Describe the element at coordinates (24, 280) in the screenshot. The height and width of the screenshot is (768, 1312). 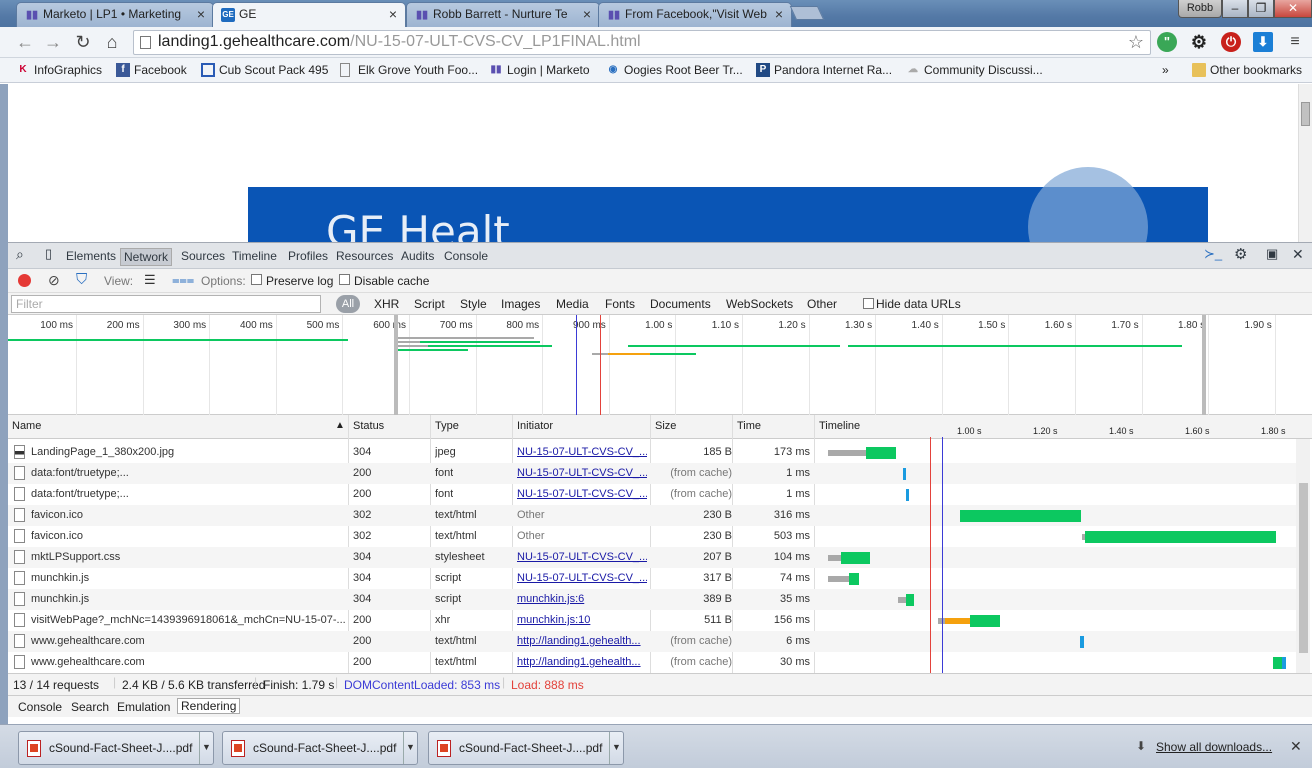
I see `record-icon` at that location.